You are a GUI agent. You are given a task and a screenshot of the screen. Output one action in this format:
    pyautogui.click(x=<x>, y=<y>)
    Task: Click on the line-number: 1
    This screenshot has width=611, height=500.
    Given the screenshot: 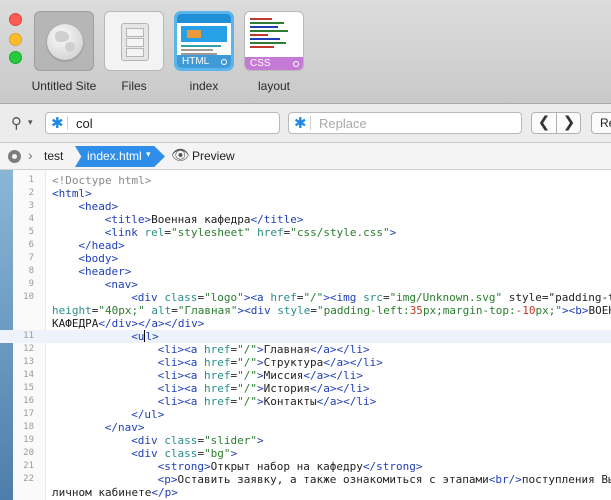 What is the action you would take?
    pyautogui.click(x=31, y=180)
    